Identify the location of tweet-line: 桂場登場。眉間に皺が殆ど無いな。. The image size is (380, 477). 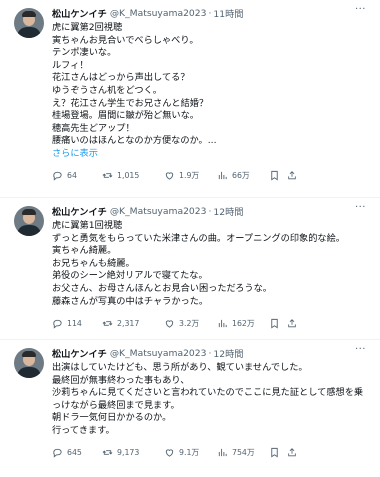
(125, 116).